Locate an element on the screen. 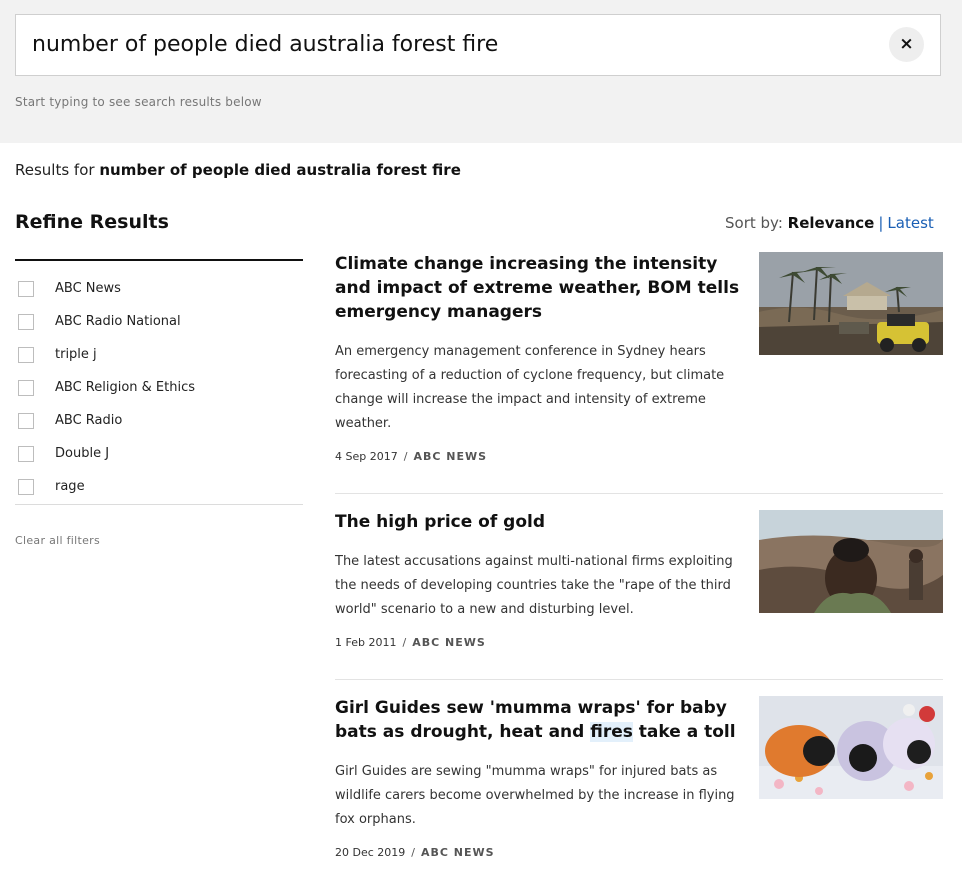 The height and width of the screenshot is (871, 962). results-prefix: Results for is located at coordinates (55, 170).